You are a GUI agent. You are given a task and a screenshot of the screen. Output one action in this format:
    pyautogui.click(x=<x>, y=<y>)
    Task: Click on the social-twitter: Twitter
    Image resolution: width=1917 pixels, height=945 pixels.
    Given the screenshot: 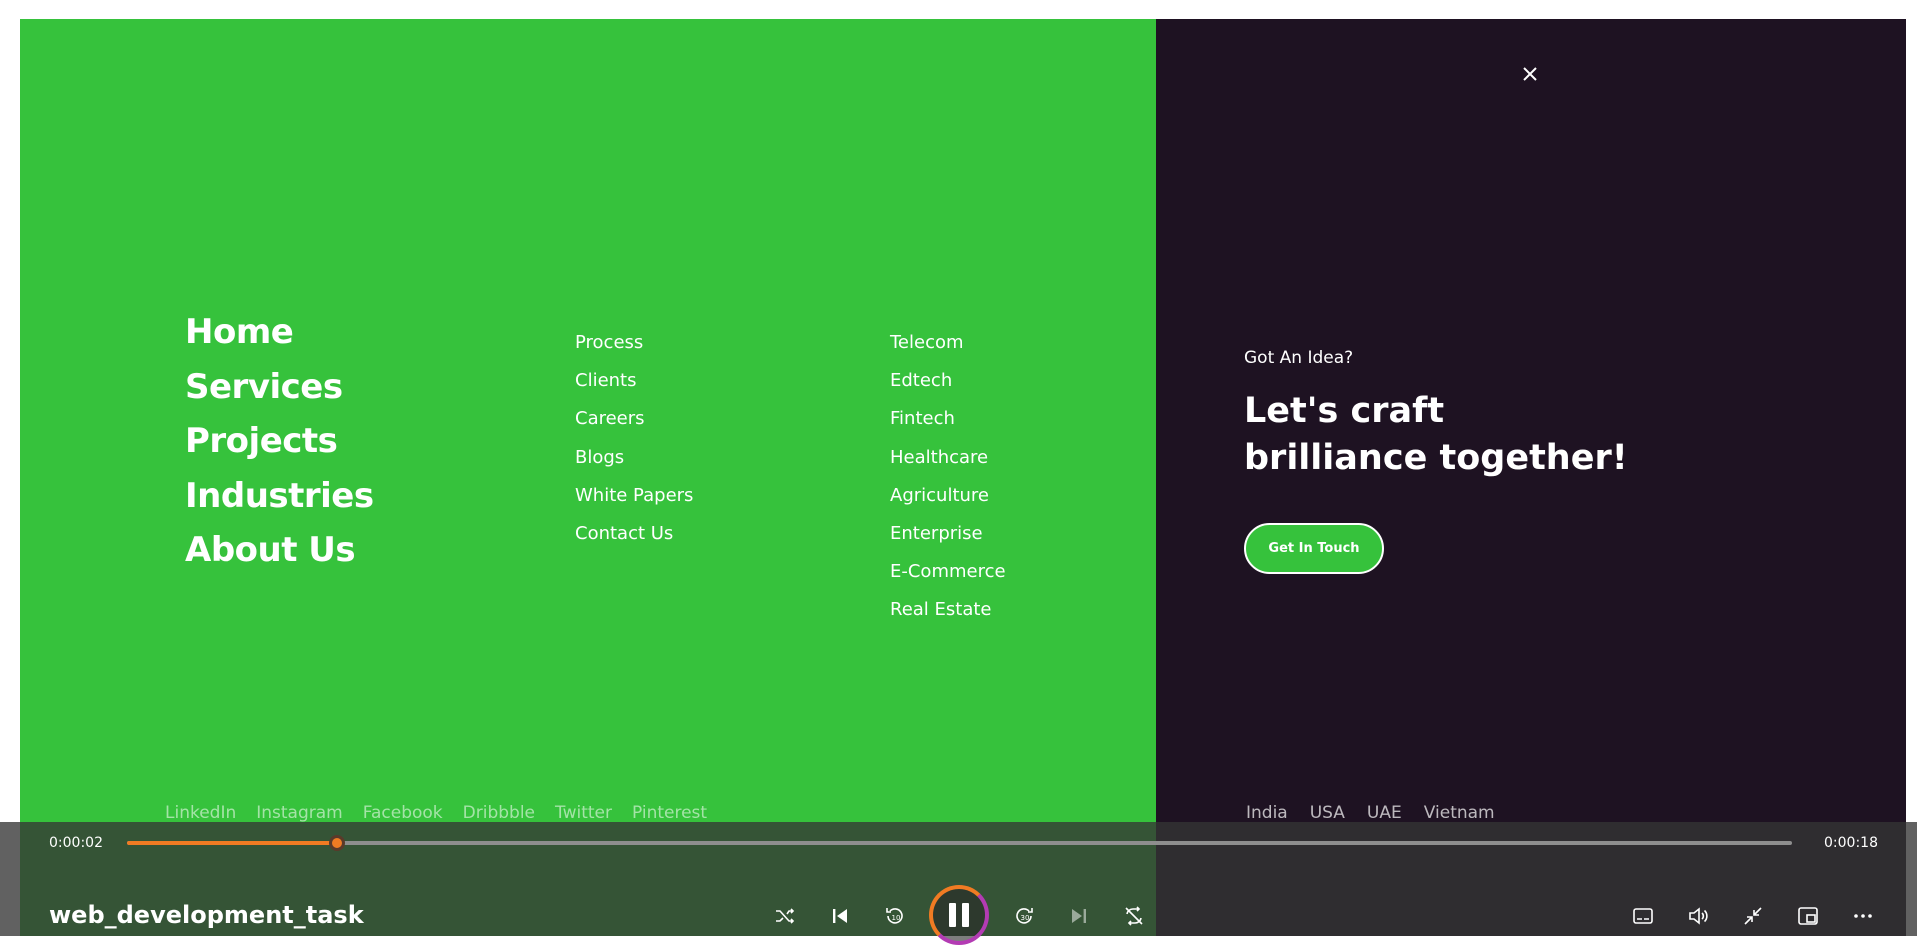 What is the action you would take?
    pyautogui.click(x=583, y=813)
    